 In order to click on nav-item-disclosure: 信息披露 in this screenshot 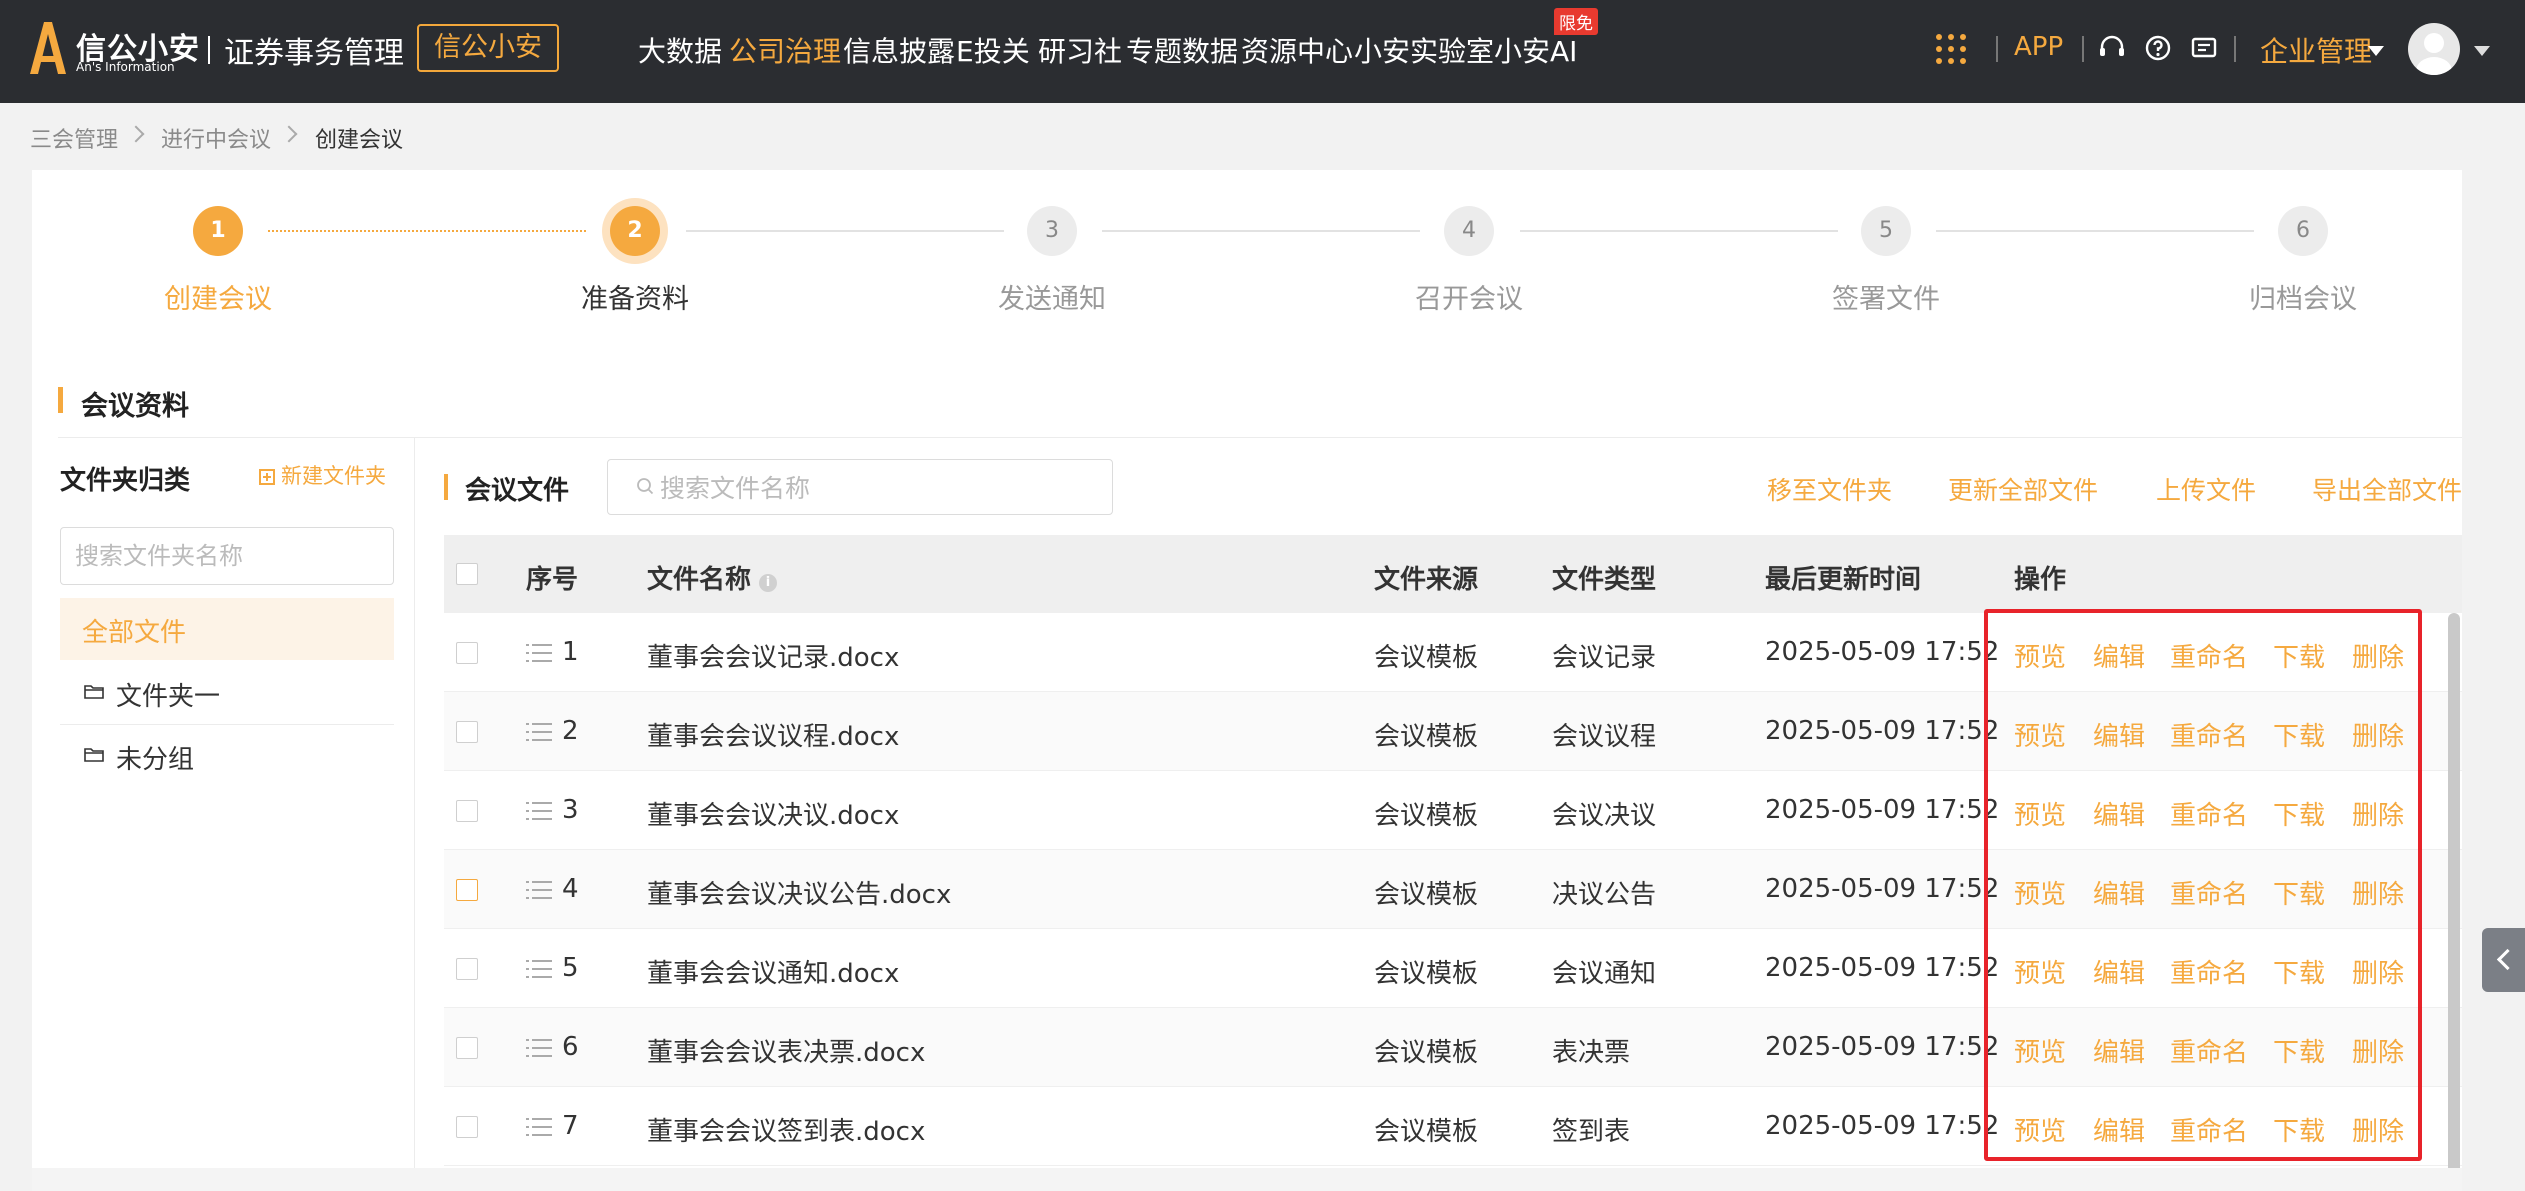, I will do `click(899, 50)`.